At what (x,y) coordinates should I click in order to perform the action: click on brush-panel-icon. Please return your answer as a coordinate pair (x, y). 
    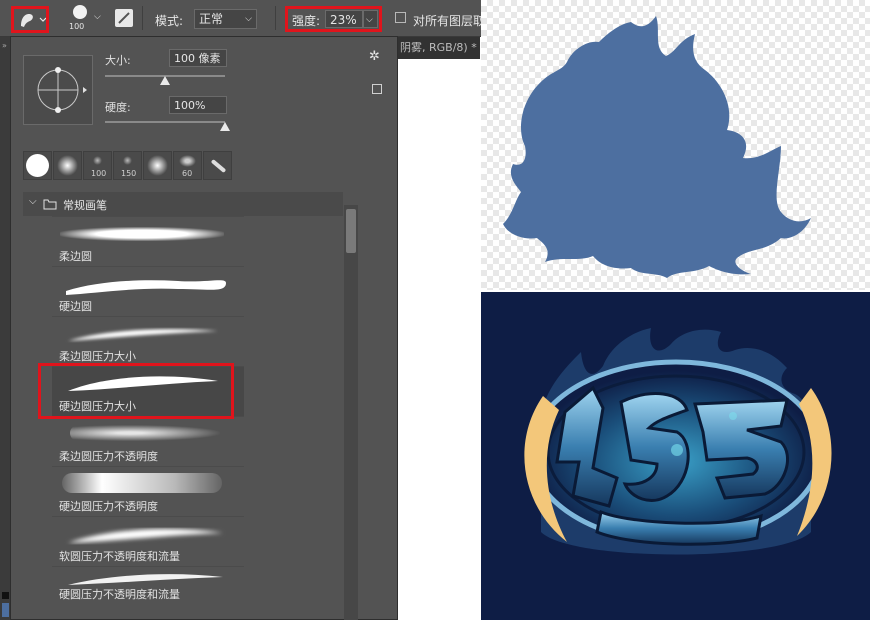
    Looking at the image, I should click on (124, 18).